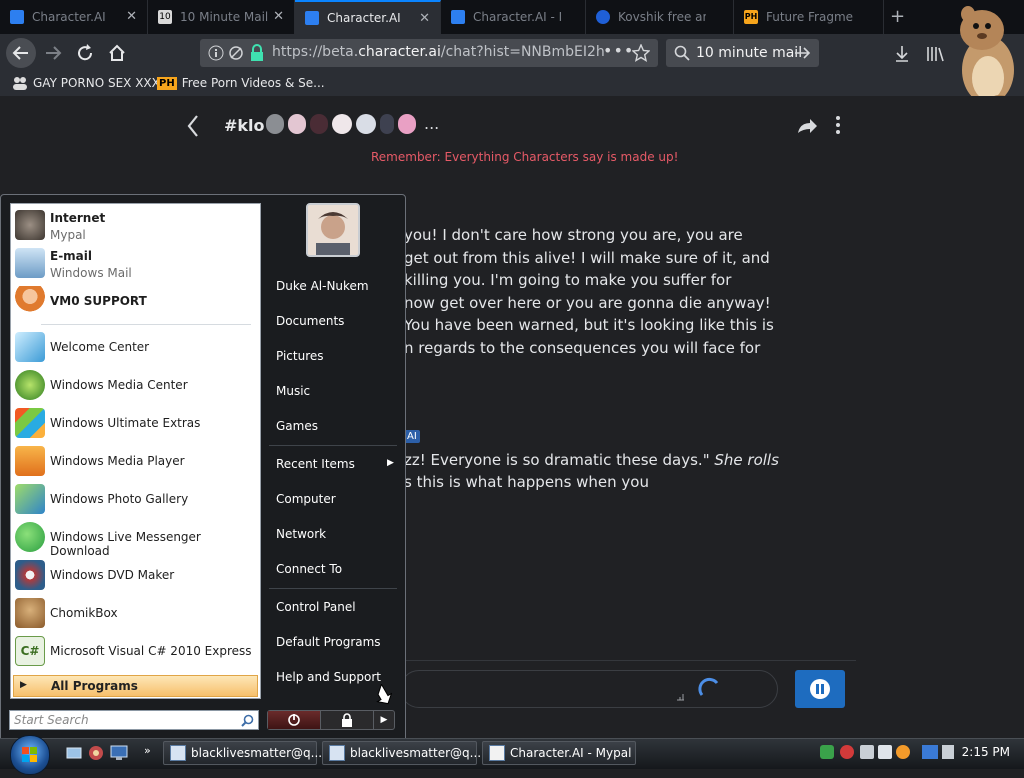 Image resolution: width=1024 pixels, height=778 pixels. I want to click on chevron-left-icon, so click(193, 126).